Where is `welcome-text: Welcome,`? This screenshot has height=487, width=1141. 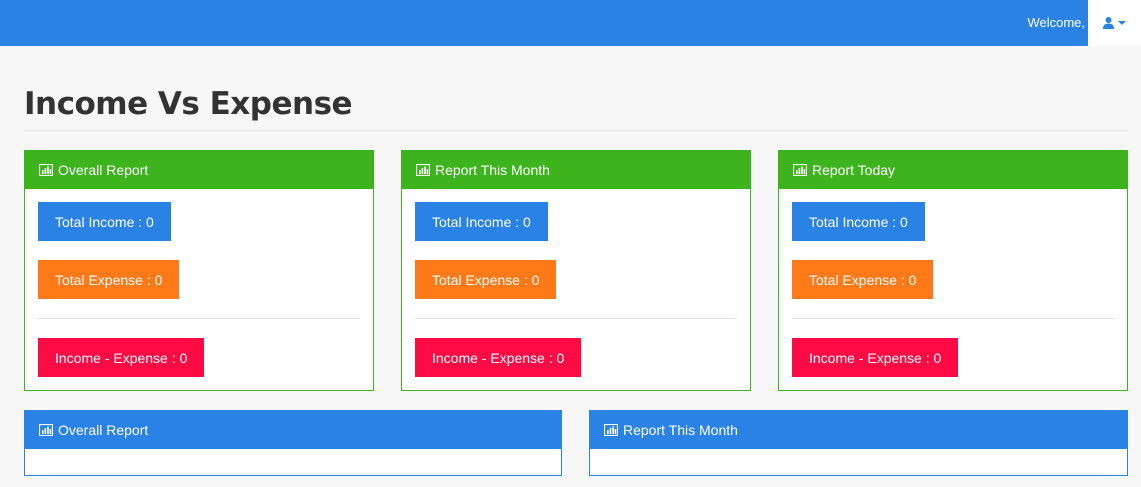 welcome-text: Welcome, is located at coordinates (1056, 22).